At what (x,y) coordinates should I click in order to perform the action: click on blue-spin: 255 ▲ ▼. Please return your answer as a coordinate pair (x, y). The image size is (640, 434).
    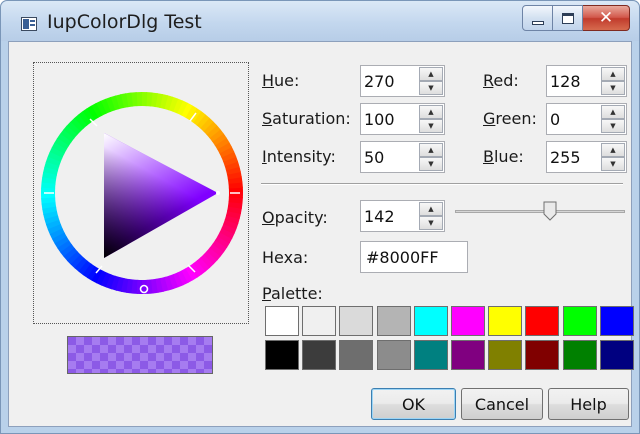
    Looking at the image, I should click on (586, 157).